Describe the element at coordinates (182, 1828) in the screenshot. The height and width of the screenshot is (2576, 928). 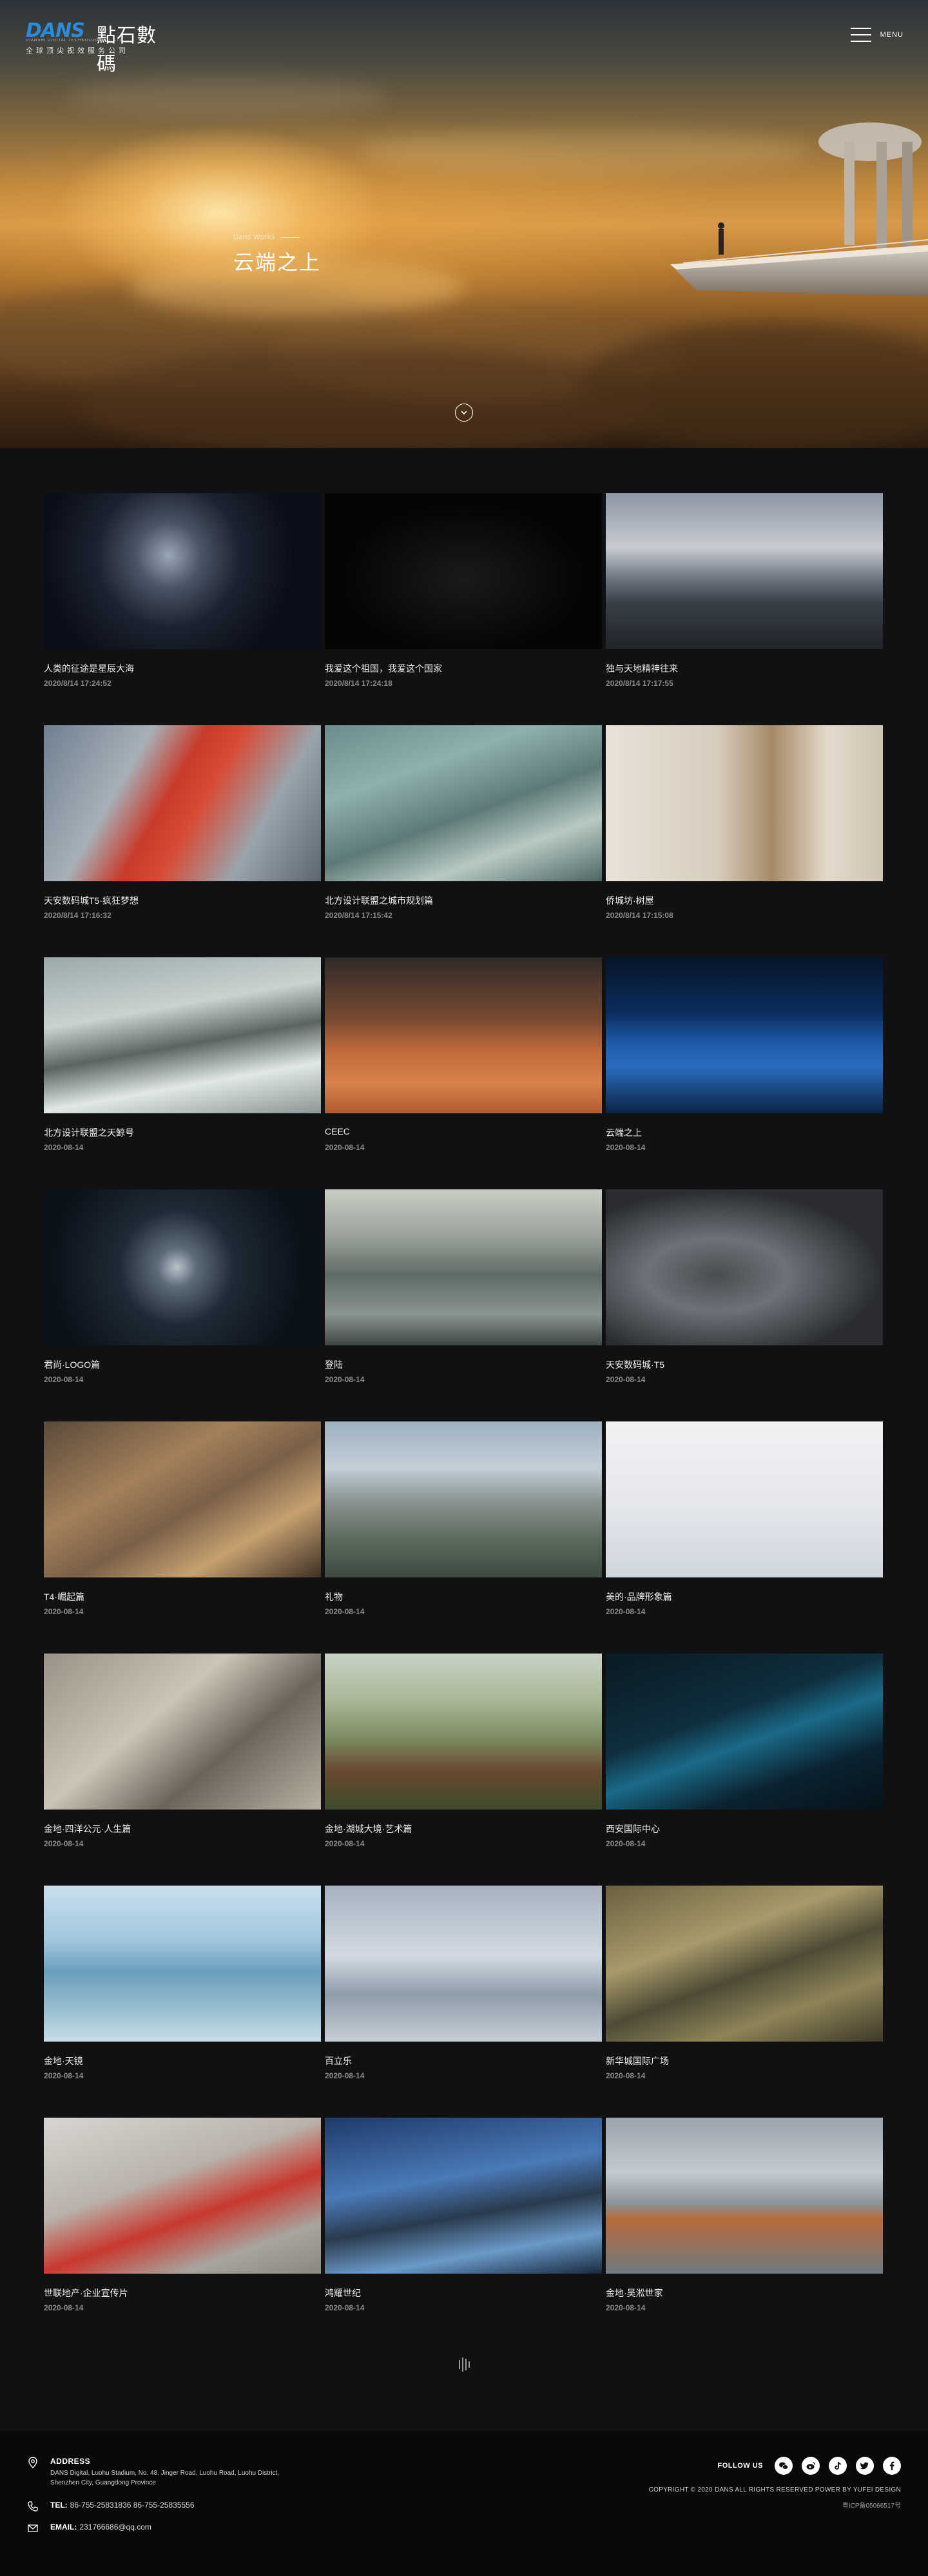
I see `work-title: 金地·四洋公元·人生篇` at that location.